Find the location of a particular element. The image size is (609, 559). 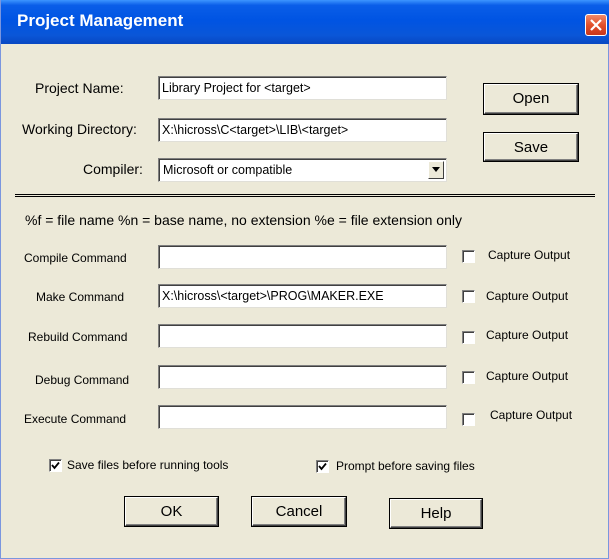

working-directory-input: X:\hicross\C<target>\LIB\<target> is located at coordinates (302, 130).